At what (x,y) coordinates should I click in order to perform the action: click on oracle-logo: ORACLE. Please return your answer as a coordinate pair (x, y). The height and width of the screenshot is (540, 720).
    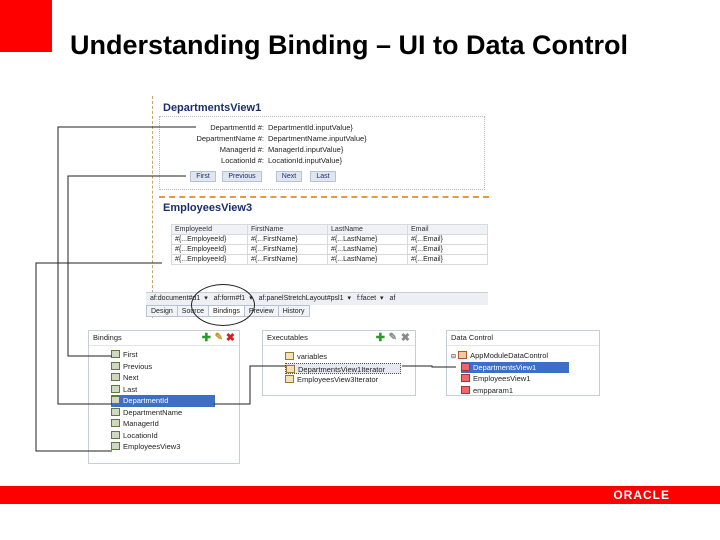
    Looking at the image, I should click on (641, 495).